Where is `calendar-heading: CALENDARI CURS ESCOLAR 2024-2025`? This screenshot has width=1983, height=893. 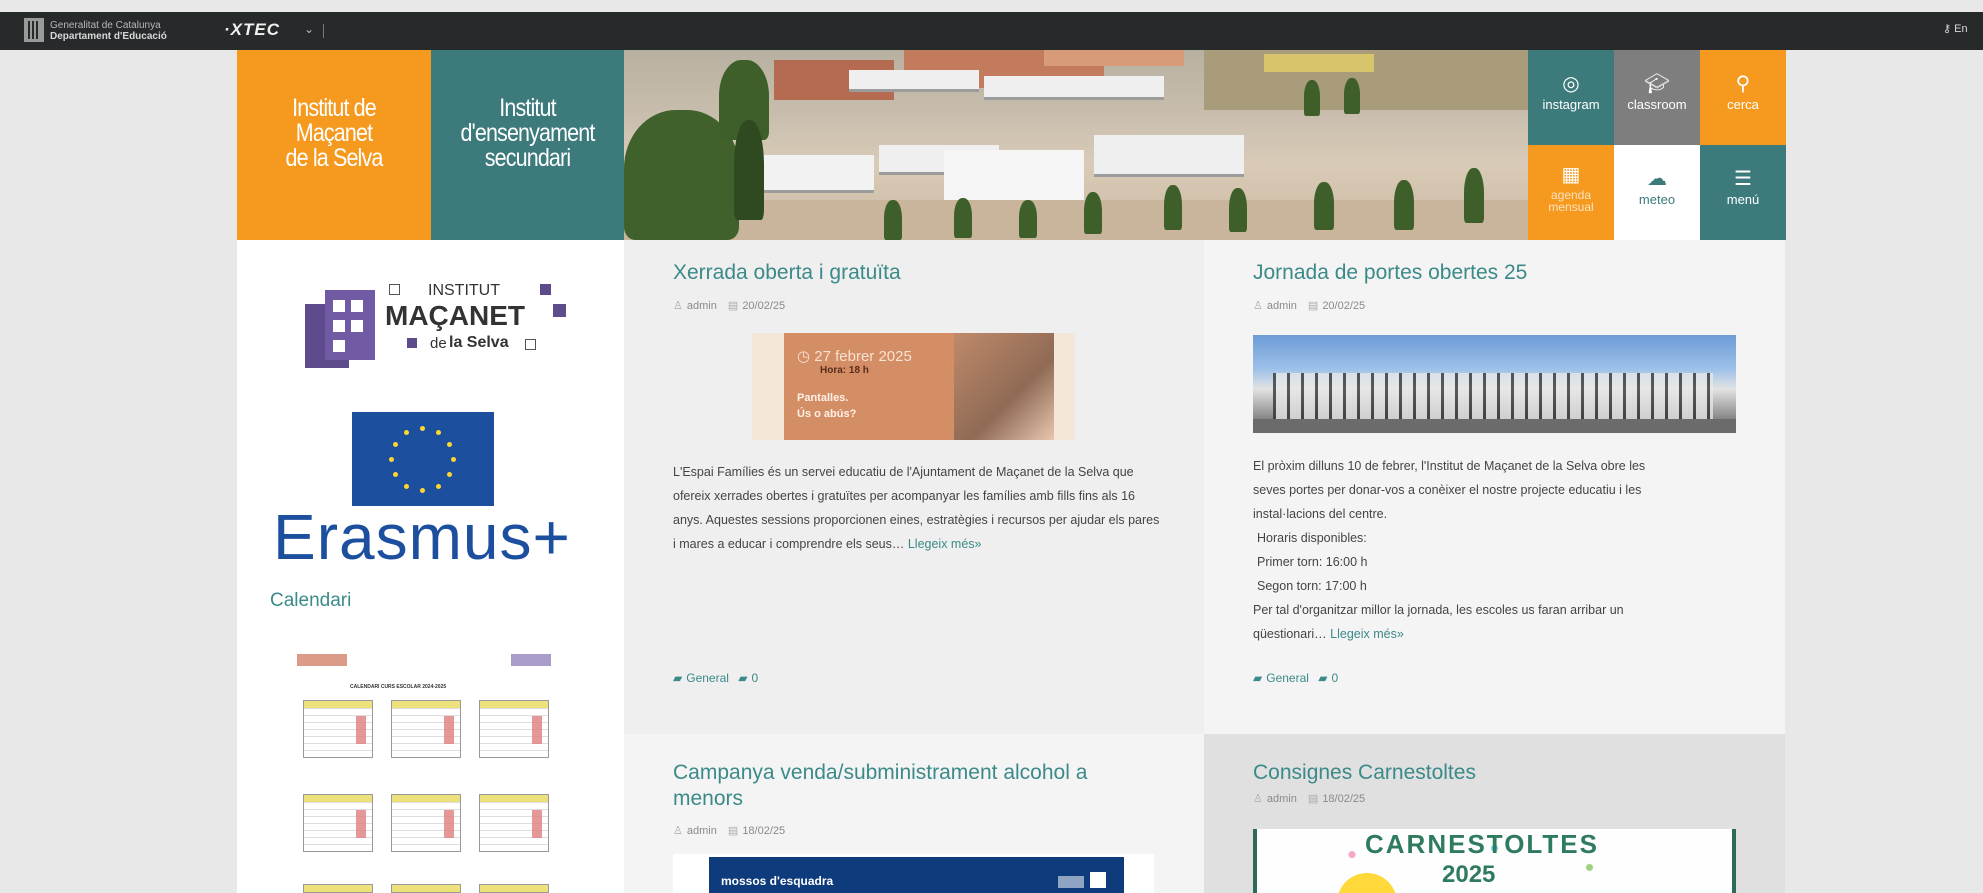
calendar-heading: CALENDARI CURS ESCOLAR 2024-2025 is located at coordinates (398, 687).